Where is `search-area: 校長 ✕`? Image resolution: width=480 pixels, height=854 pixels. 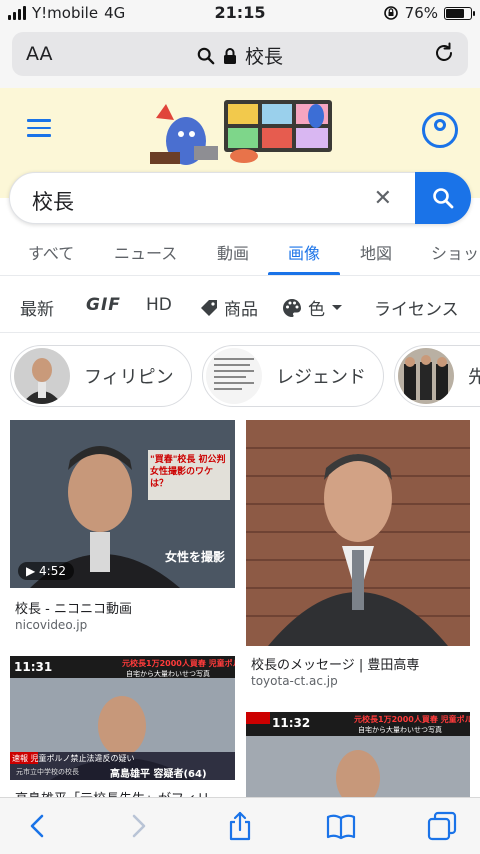
search-area: 校長 ✕ is located at coordinates (240, 198).